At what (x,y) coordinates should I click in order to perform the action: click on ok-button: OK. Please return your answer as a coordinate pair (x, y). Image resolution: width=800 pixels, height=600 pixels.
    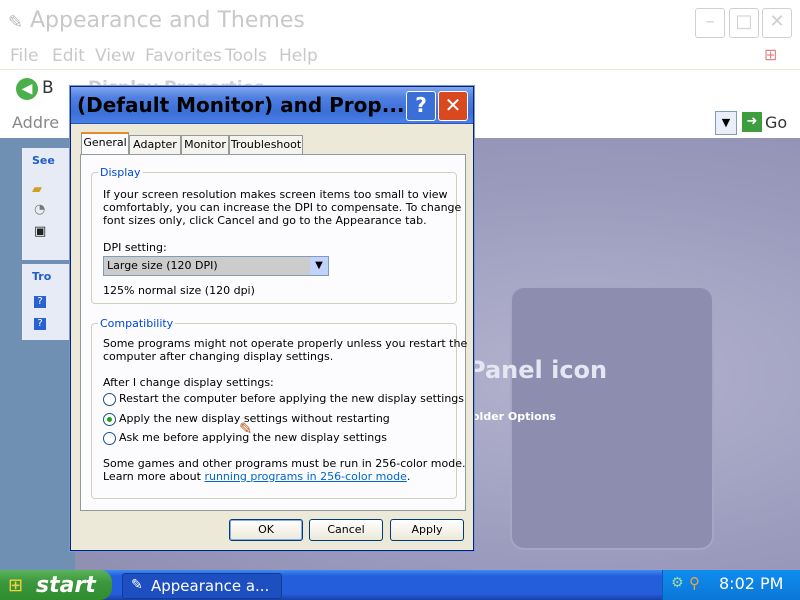
    Looking at the image, I should click on (266, 530).